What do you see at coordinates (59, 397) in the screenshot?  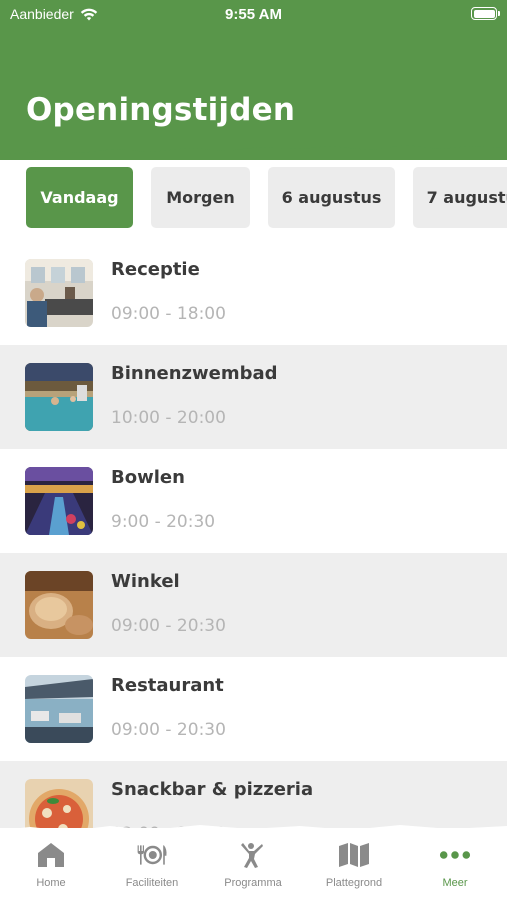 I see `binnenzwembad-photo` at bounding box center [59, 397].